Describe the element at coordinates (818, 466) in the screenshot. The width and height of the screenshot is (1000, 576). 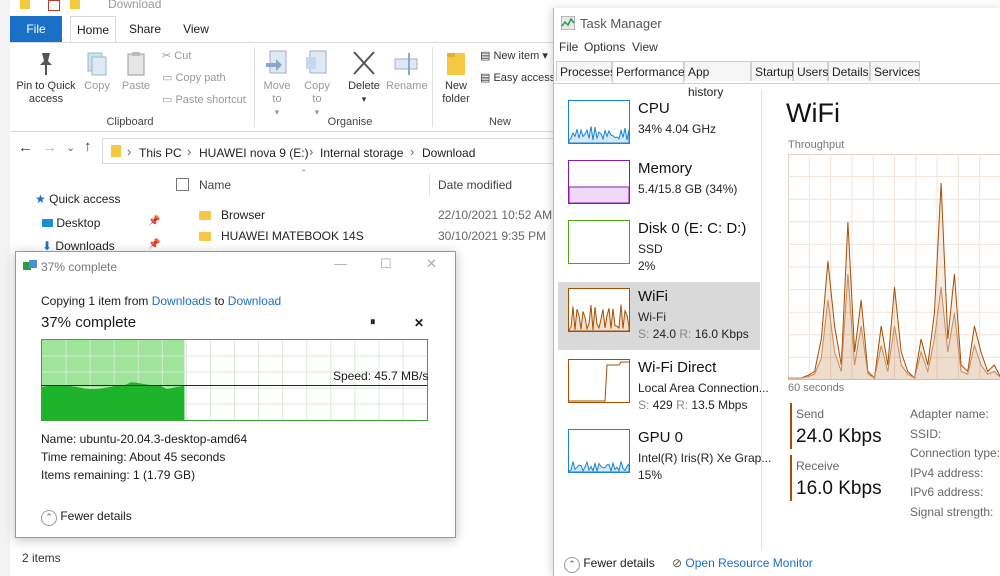
I see `receive-label: Receive` at that location.